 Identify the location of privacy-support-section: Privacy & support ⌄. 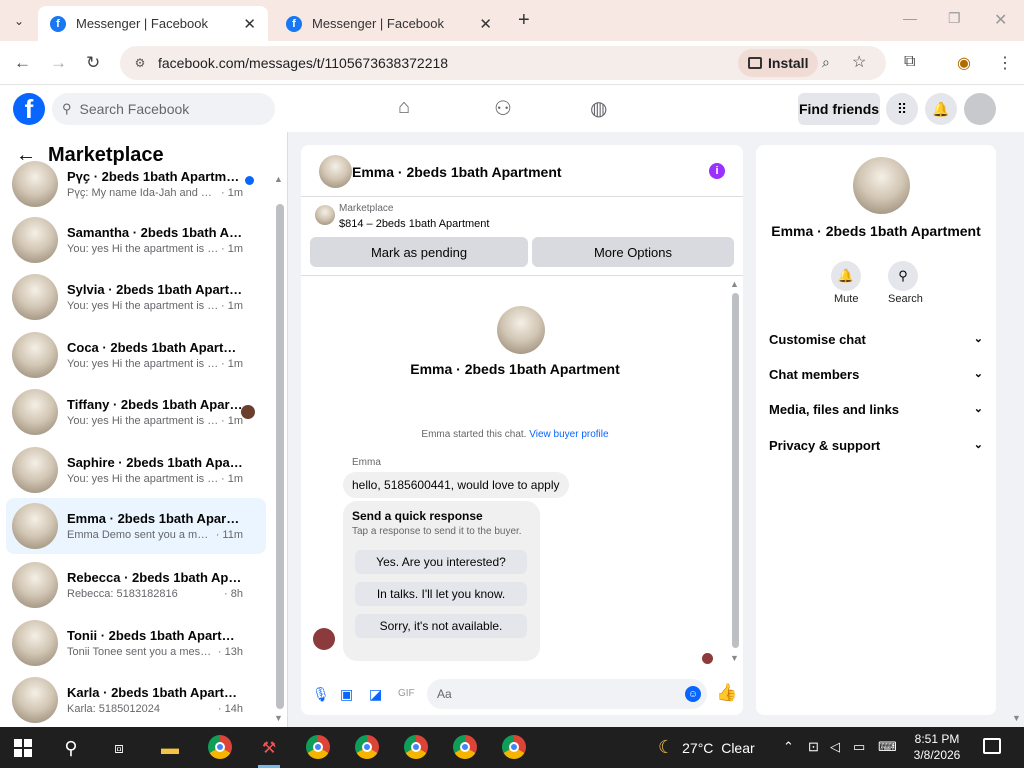
(876, 445).